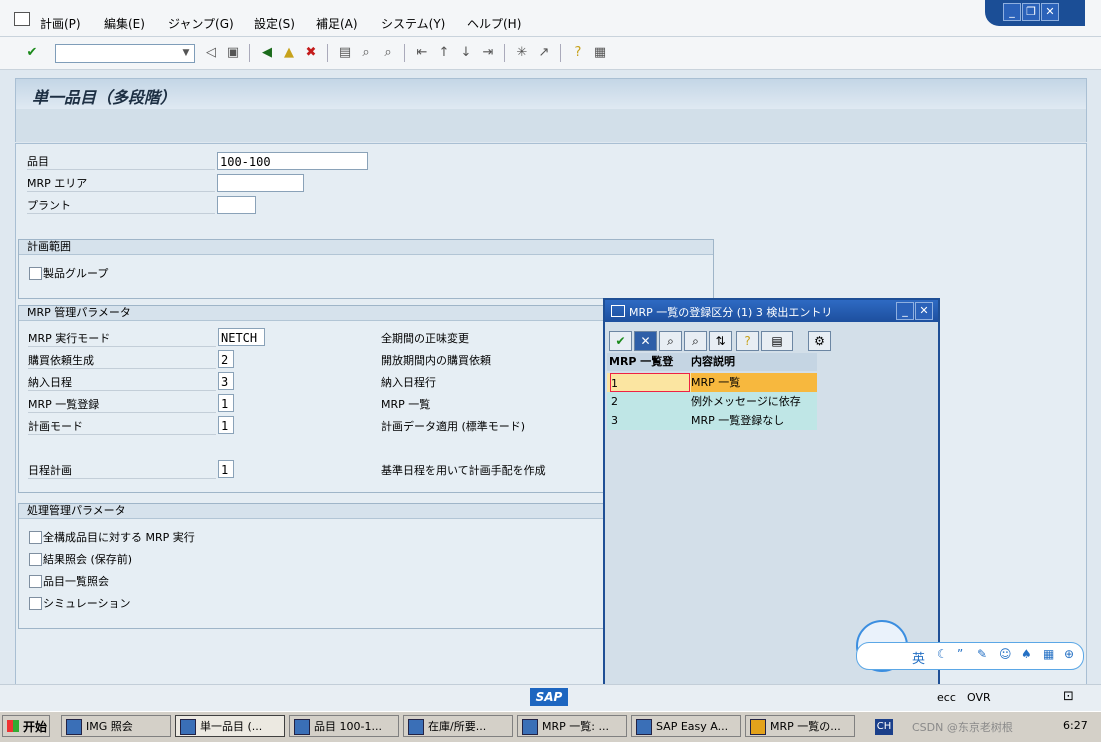  What do you see at coordinates (1048, 654) in the screenshot?
I see `grid-icon: ▦` at bounding box center [1048, 654].